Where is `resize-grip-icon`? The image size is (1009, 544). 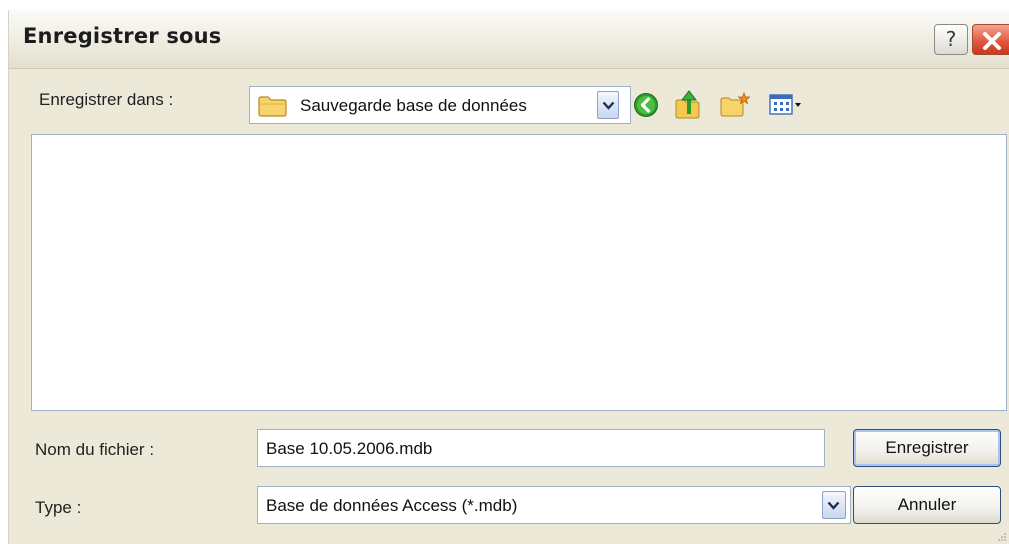 resize-grip-icon is located at coordinates (1001, 536).